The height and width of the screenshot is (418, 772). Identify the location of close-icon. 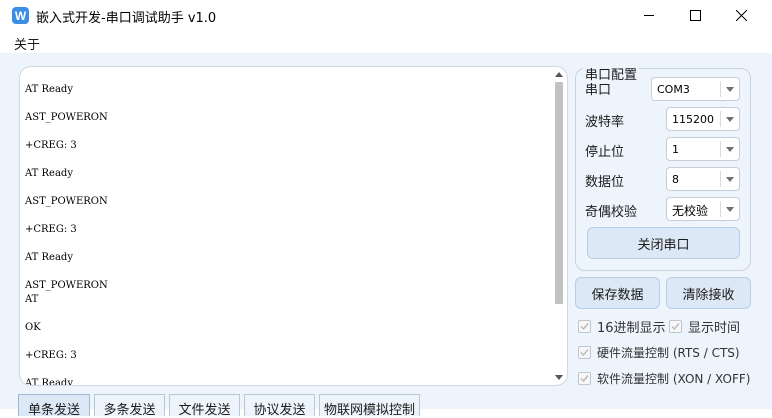
(741, 15).